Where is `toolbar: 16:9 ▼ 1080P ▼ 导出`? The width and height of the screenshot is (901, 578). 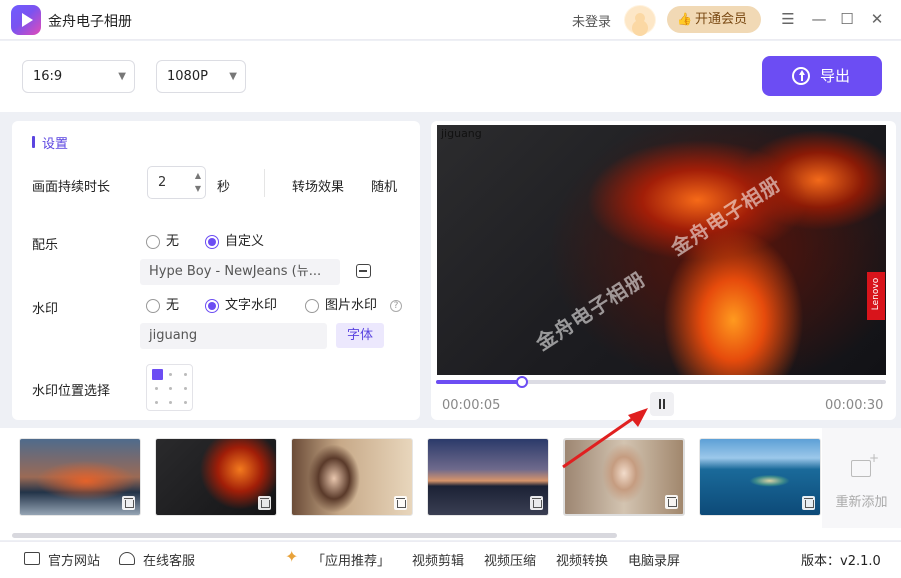 toolbar: 16:9 ▼ 1080P ▼ 导出 is located at coordinates (450, 76).